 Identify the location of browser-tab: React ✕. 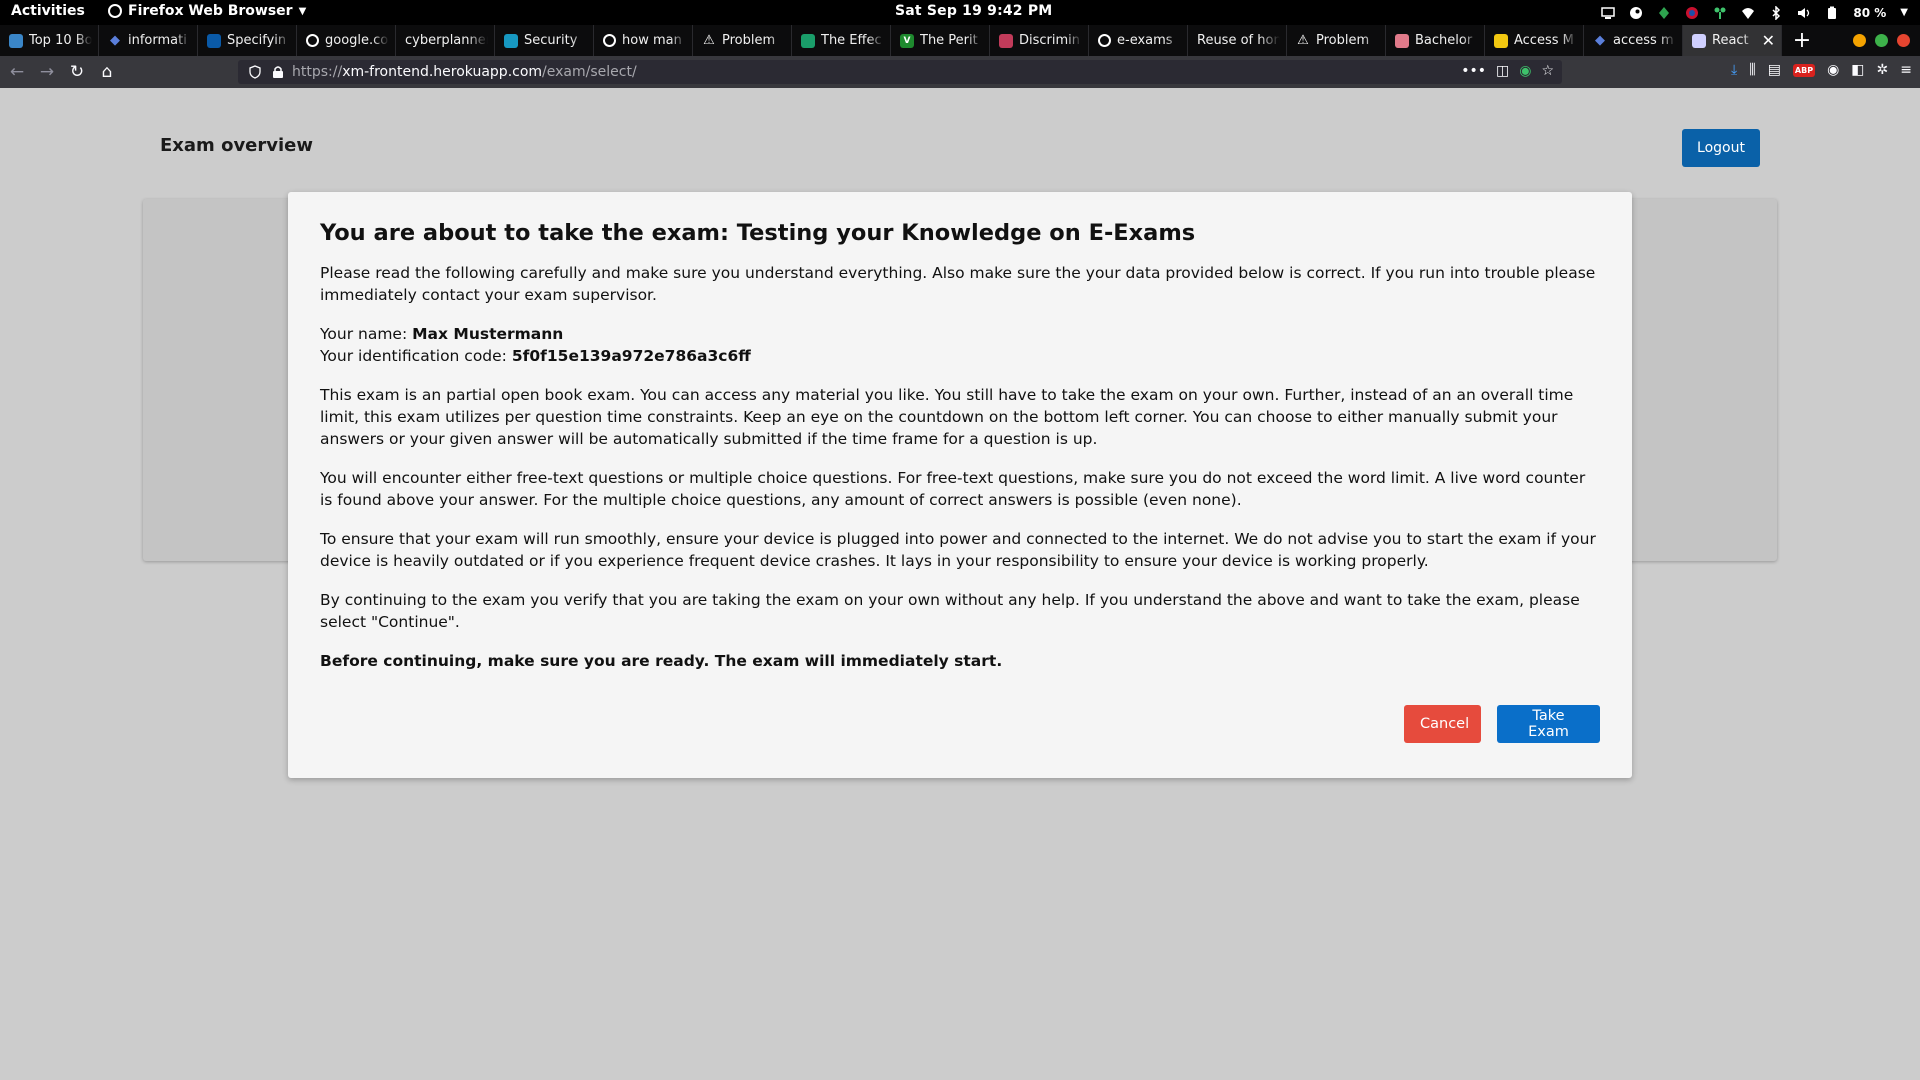
(1732, 40).